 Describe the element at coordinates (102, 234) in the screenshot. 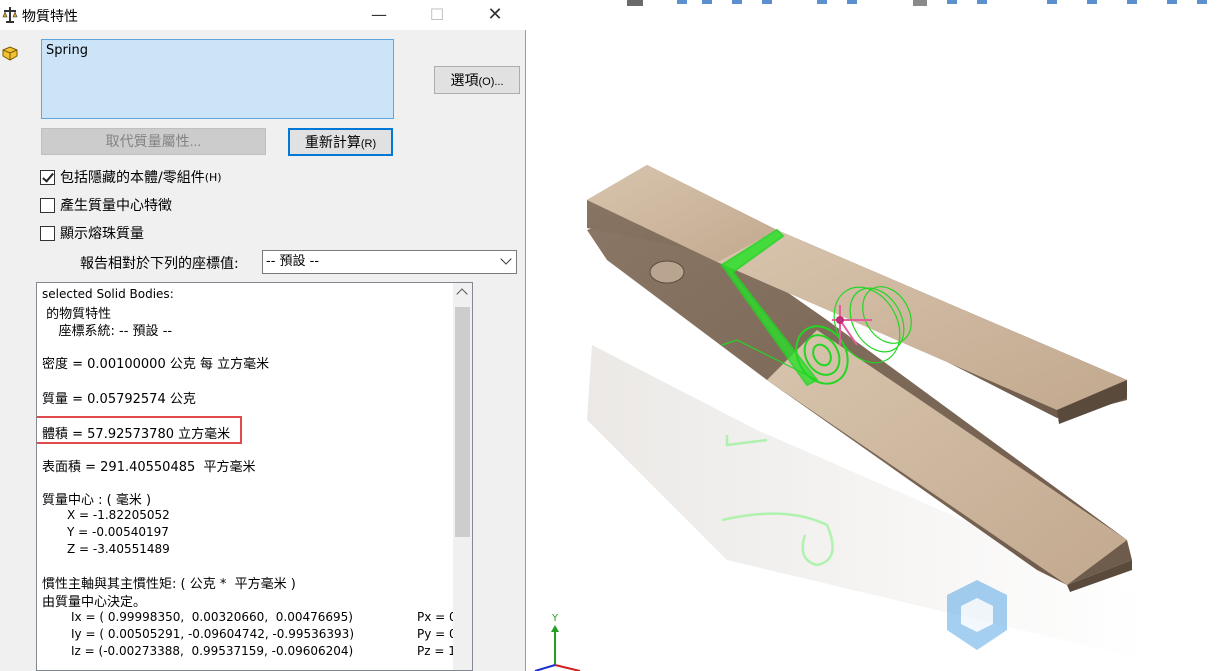

I see `weld-bead-label: 顯示熔珠質量` at that location.